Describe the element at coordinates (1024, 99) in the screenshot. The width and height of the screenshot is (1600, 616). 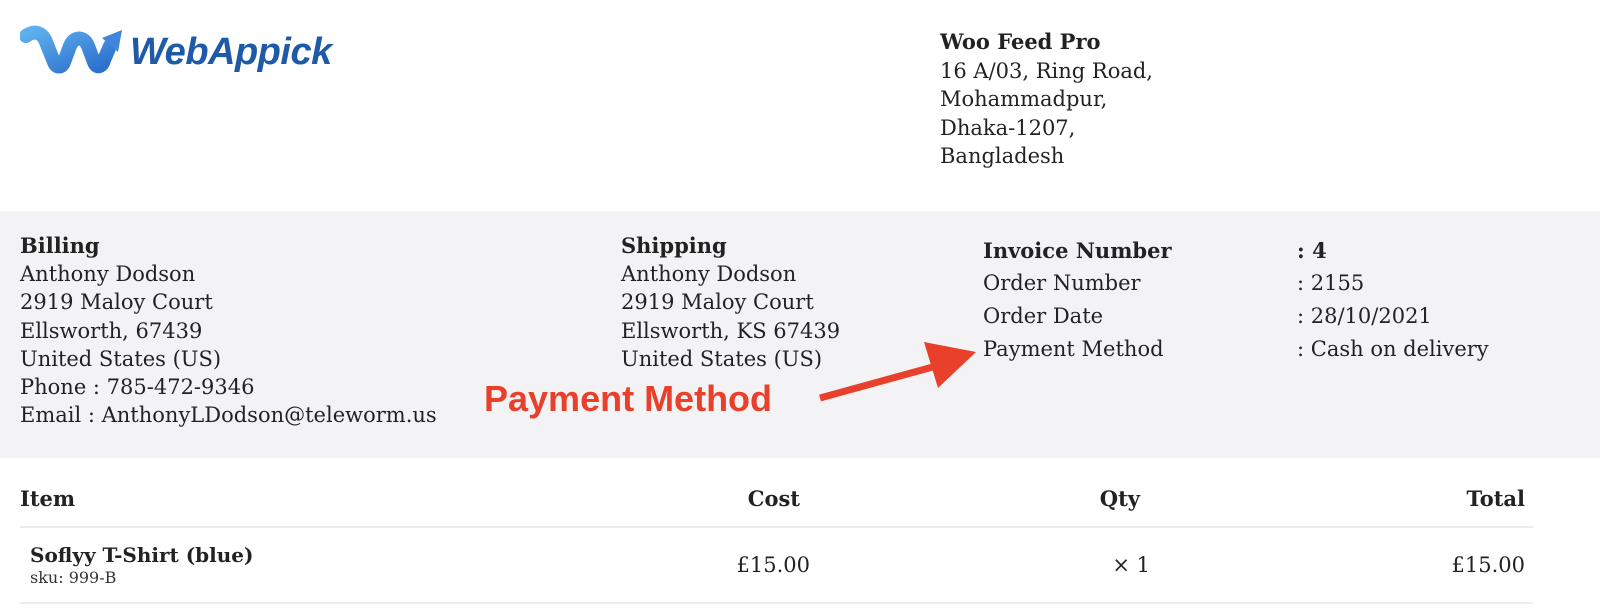
I see `company-address-line: Mohammadpur,` at that location.